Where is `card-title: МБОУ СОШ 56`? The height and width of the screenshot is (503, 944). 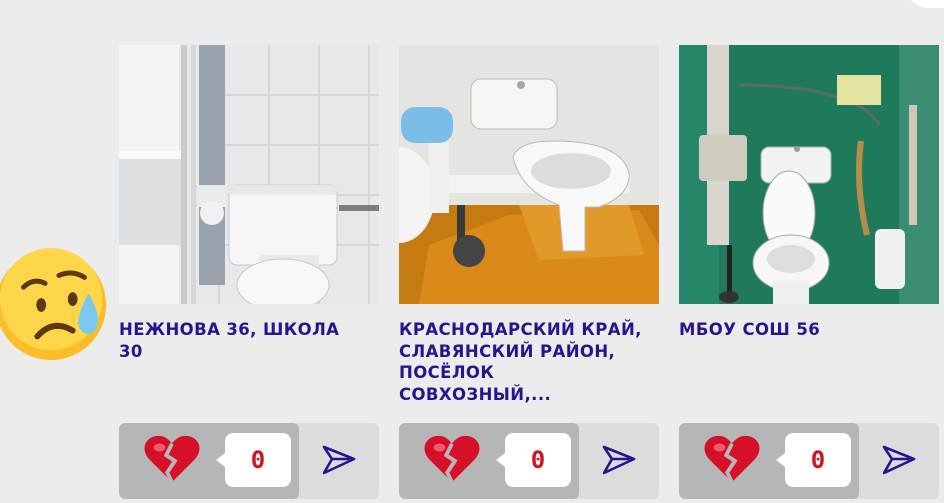
card-title: МБОУ СОШ 56 is located at coordinates (804, 330).